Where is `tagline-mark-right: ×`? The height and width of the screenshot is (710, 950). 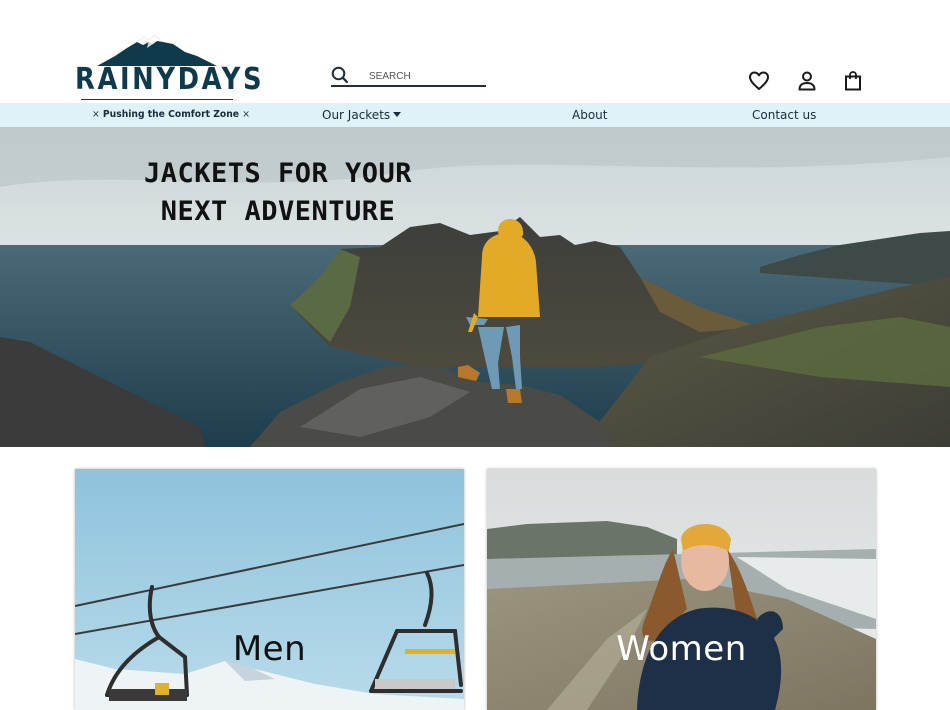 tagline-mark-right: × is located at coordinates (246, 114).